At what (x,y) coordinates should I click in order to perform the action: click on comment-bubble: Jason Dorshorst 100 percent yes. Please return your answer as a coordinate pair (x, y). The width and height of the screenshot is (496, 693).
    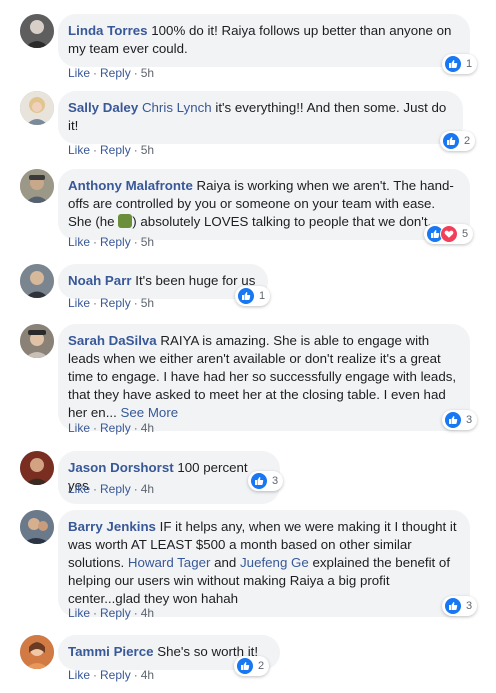
    Looking at the image, I should click on (169, 477).